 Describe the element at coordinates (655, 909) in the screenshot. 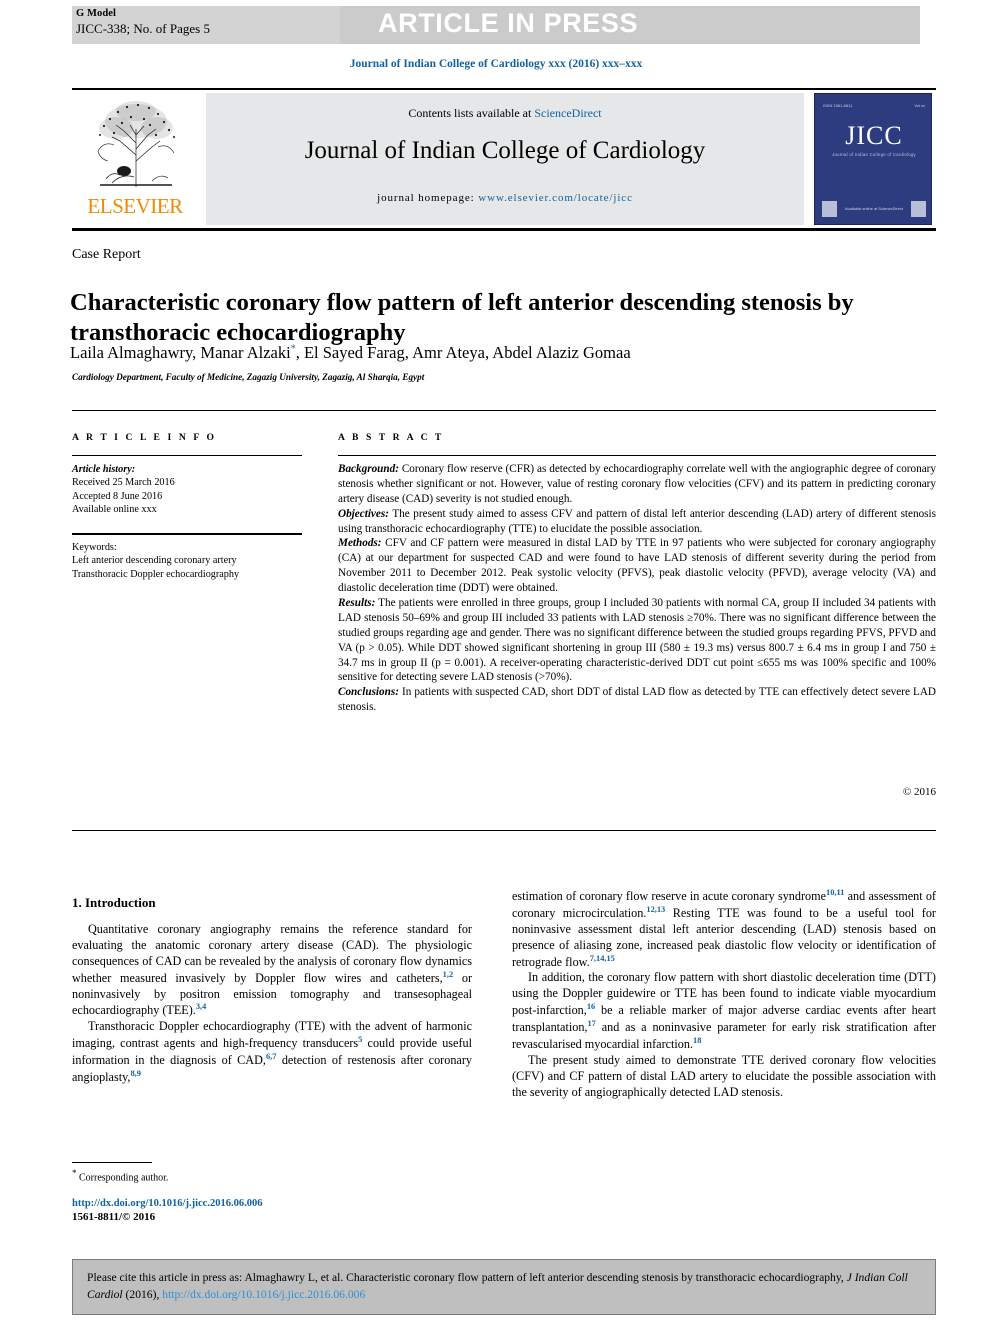

I see `citation-ref: 12,13` at that location.